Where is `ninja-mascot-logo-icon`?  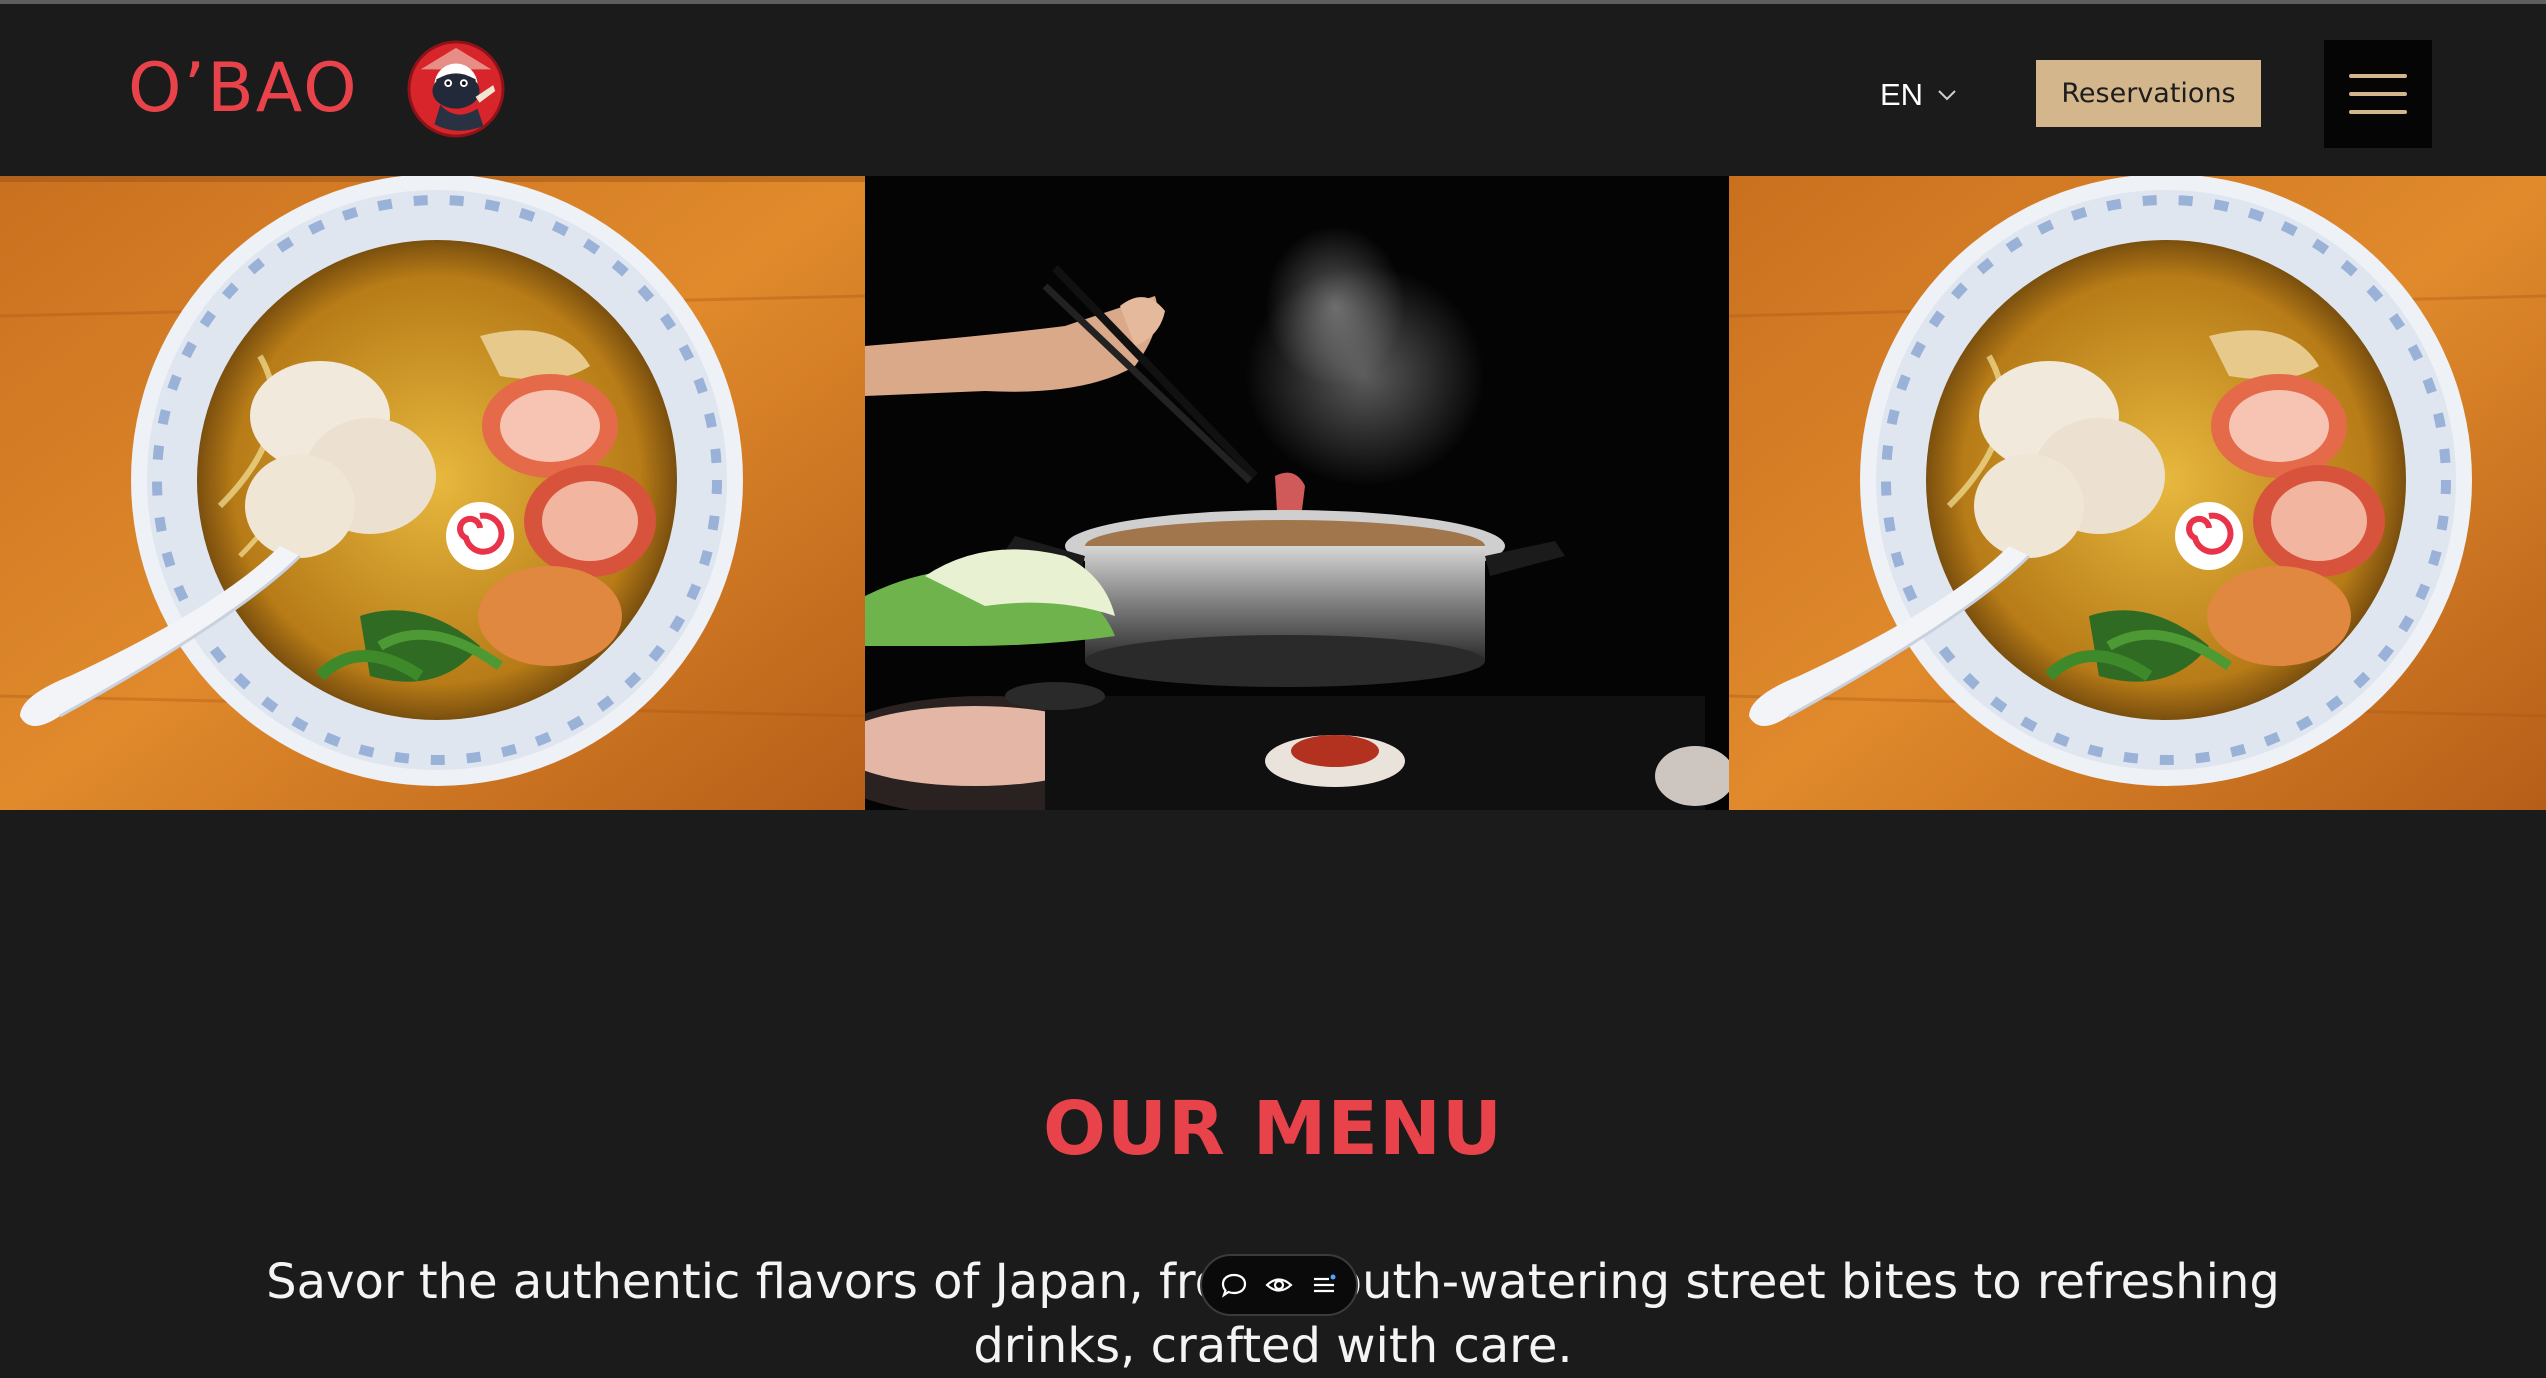
ninja-mascot-logo-icon is located at coordinates (456, 89).